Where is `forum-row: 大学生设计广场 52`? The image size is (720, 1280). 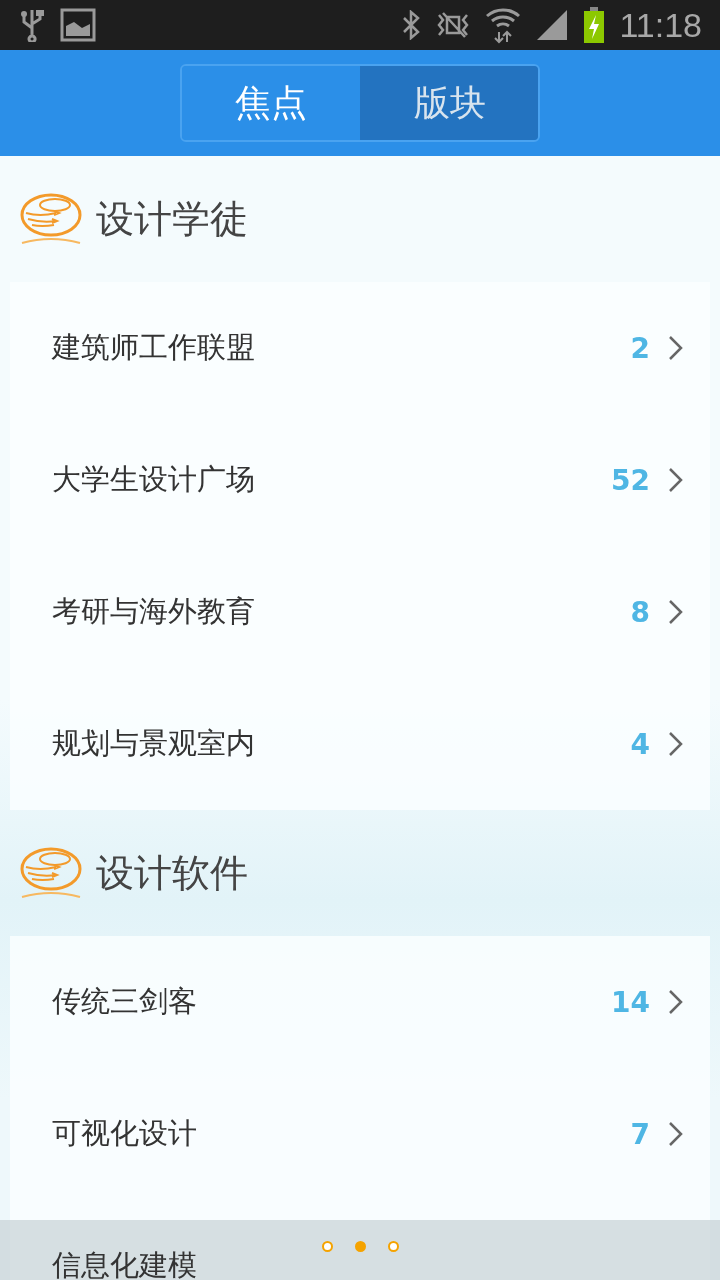
forum-row: 大学生设计广场 52 is located at coordinates (360, 480).